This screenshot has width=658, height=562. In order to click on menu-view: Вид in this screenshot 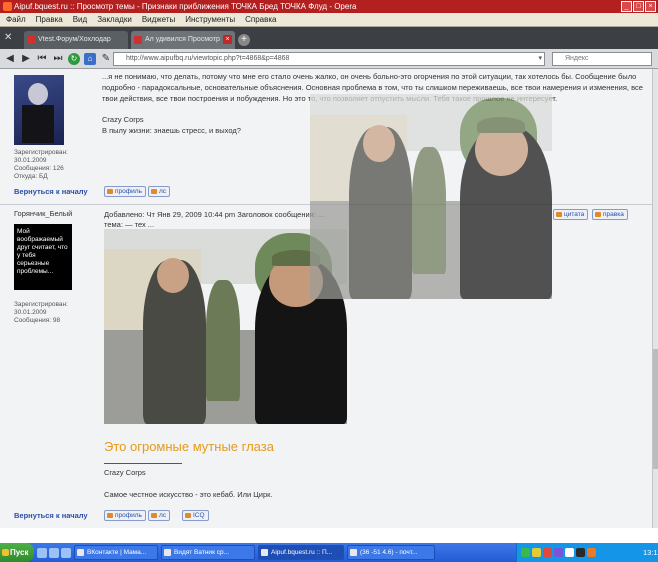, I will do `click(80, 19)`.